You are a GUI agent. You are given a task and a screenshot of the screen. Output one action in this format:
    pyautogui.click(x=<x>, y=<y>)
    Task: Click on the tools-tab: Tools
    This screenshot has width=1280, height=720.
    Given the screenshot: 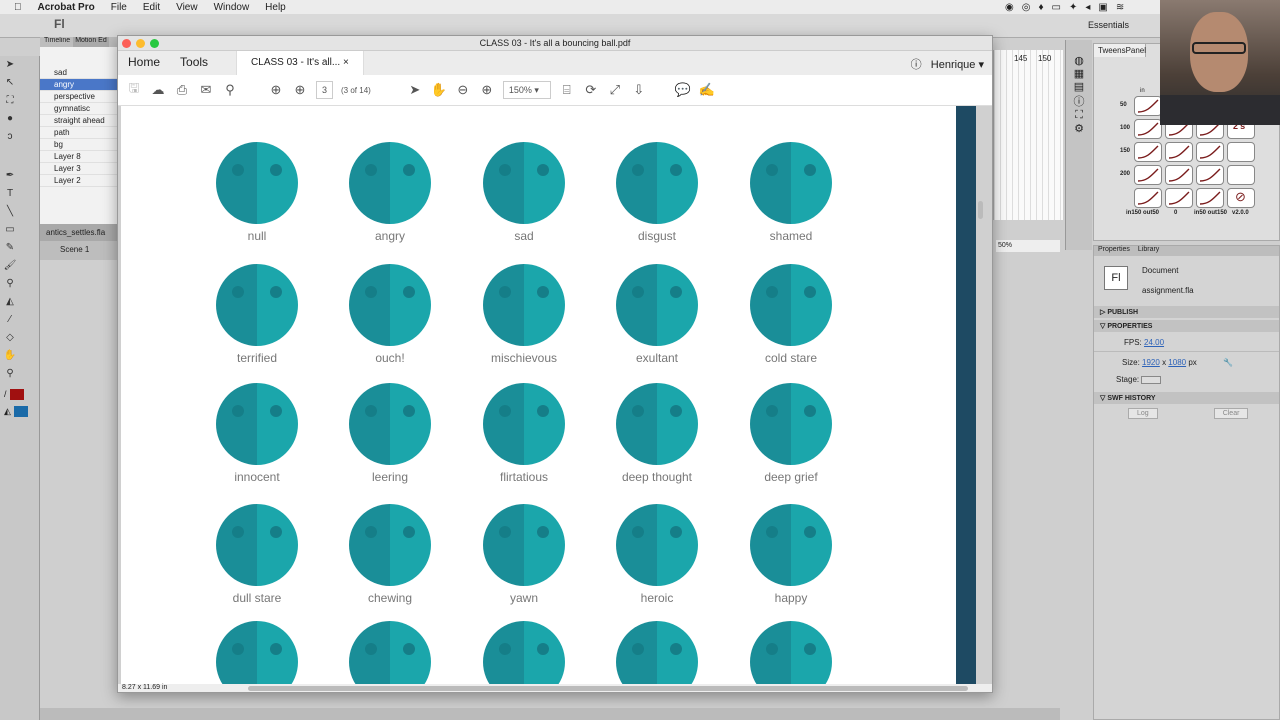 What is the action you would take?
    pyautogui.click(x=194, y=65)
    